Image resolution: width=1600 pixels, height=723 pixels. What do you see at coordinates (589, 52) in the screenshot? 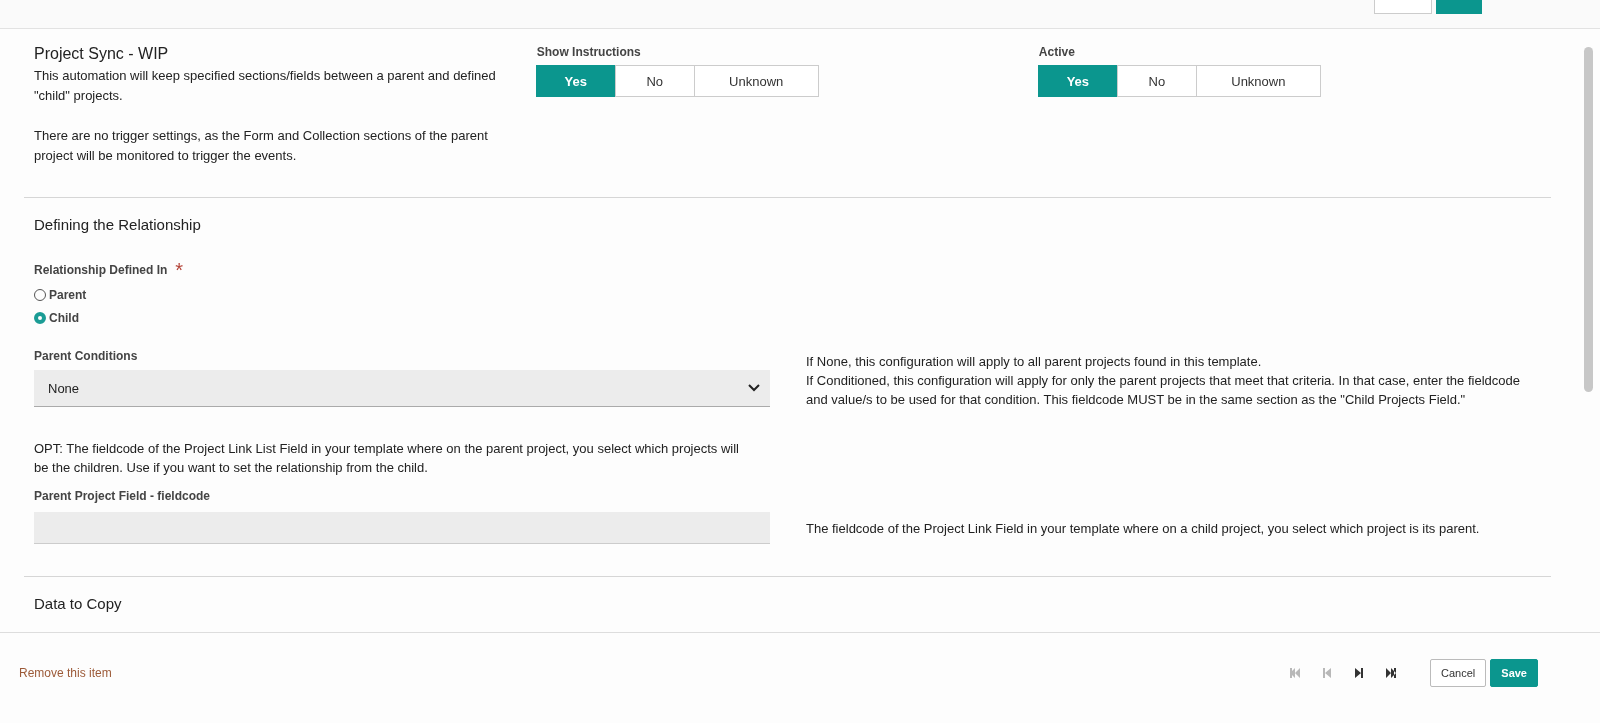
I see `toggle-label: Show Instructions` at bounding box center [589, 52].